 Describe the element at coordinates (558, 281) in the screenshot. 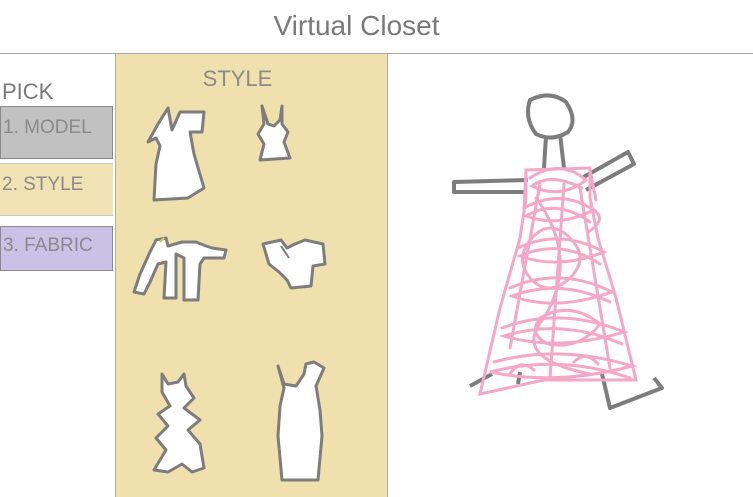

I see `dress-scribble` at that location.